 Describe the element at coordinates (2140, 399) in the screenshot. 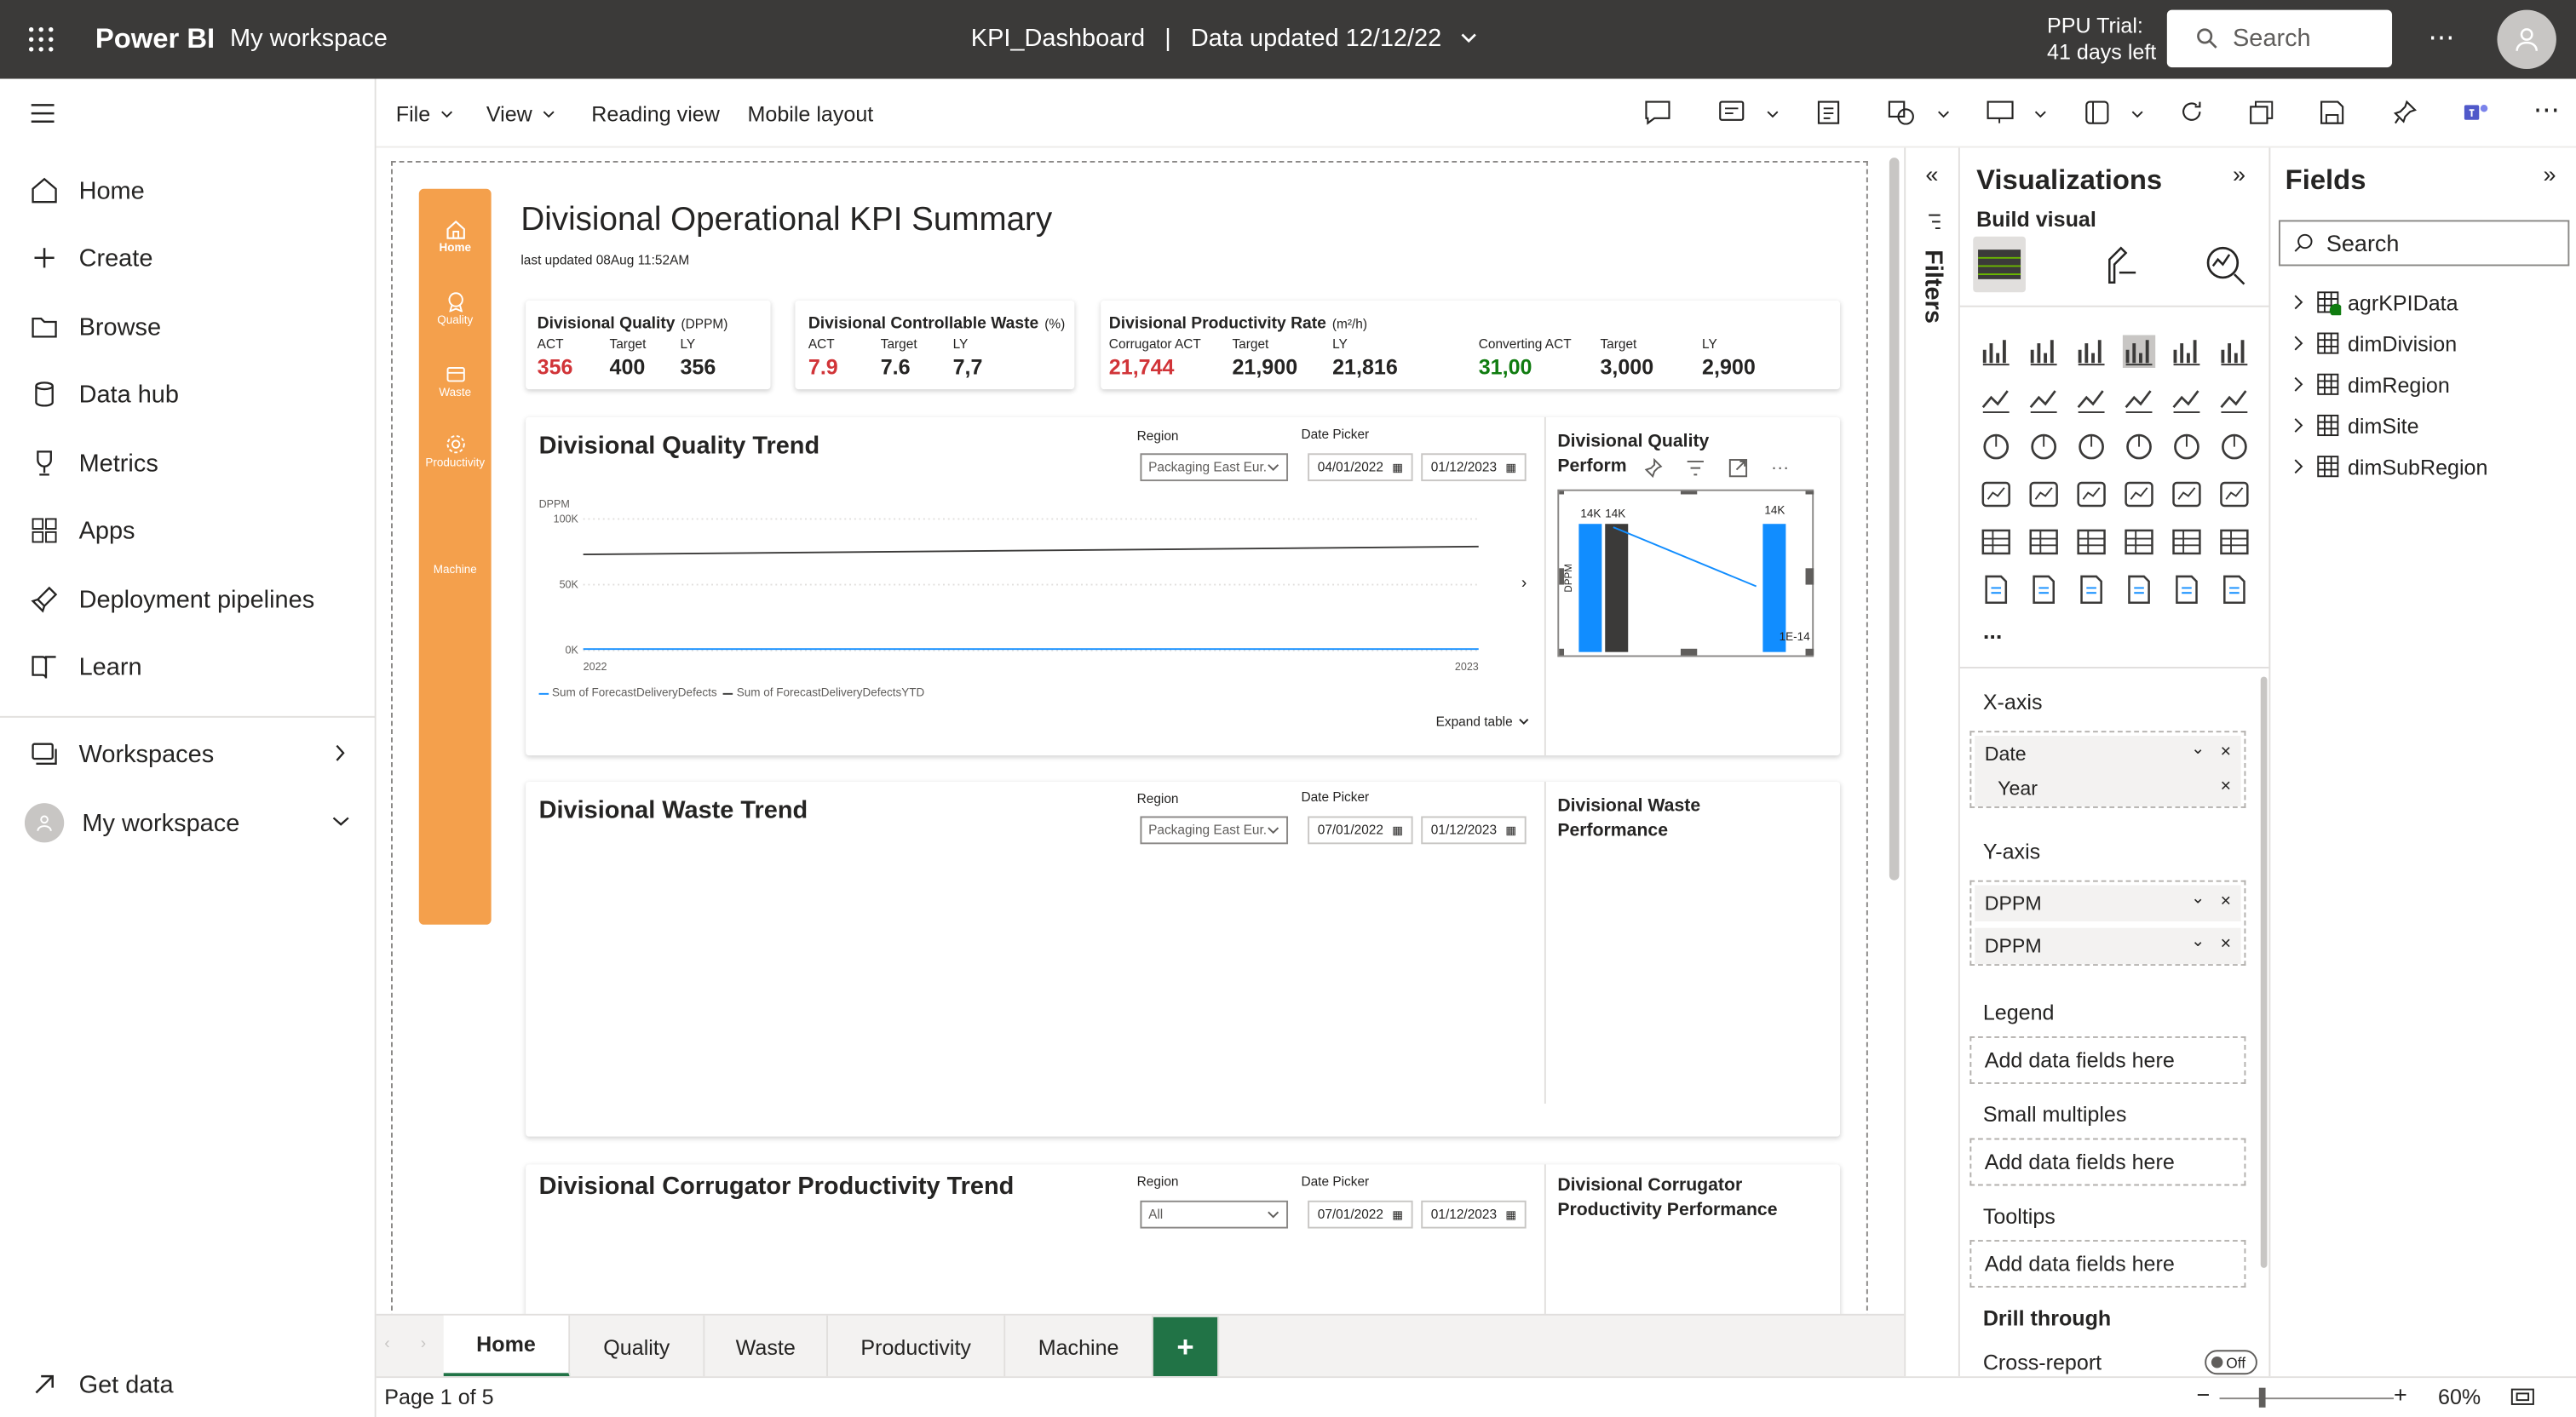

I see `line-column-icon` at that location.